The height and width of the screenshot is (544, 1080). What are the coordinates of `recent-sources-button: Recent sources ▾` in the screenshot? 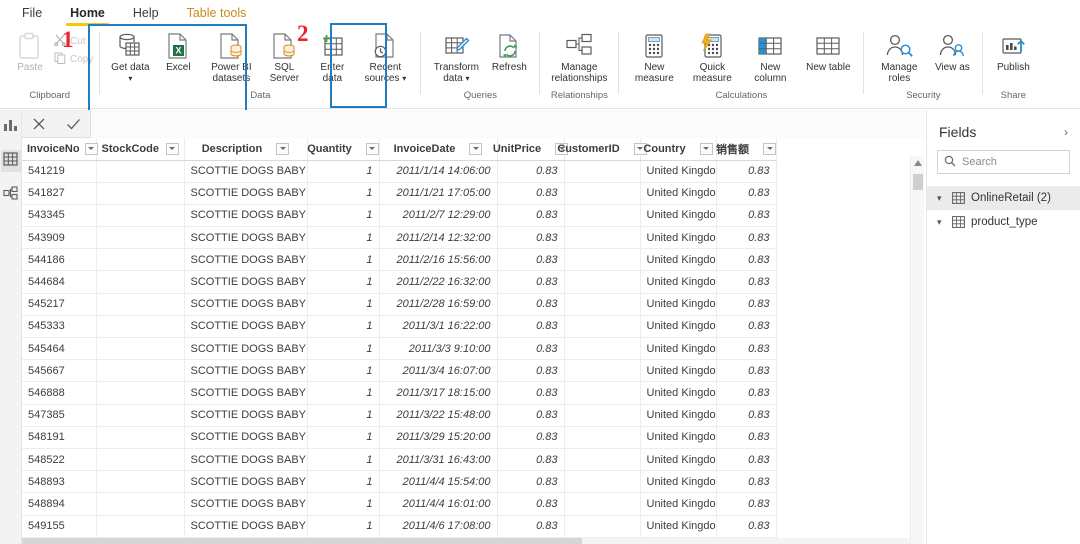 It's located at (385, 56).